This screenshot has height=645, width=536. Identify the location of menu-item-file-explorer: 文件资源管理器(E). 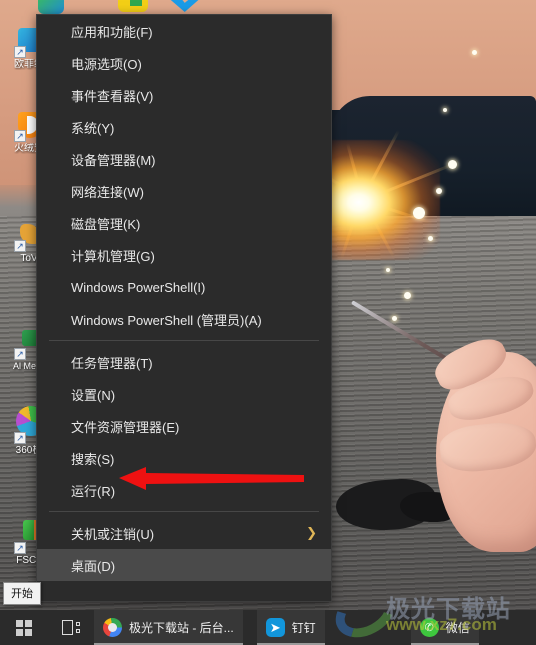
(184, 426).